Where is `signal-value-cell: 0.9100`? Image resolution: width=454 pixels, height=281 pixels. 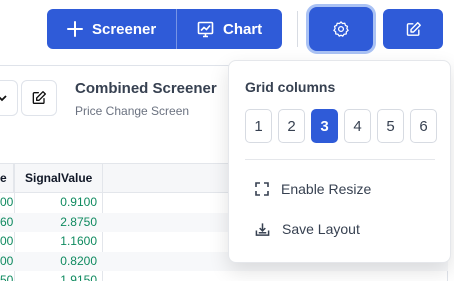
signal-value-cell: 0.9100 is located at coordinates (78, 202).